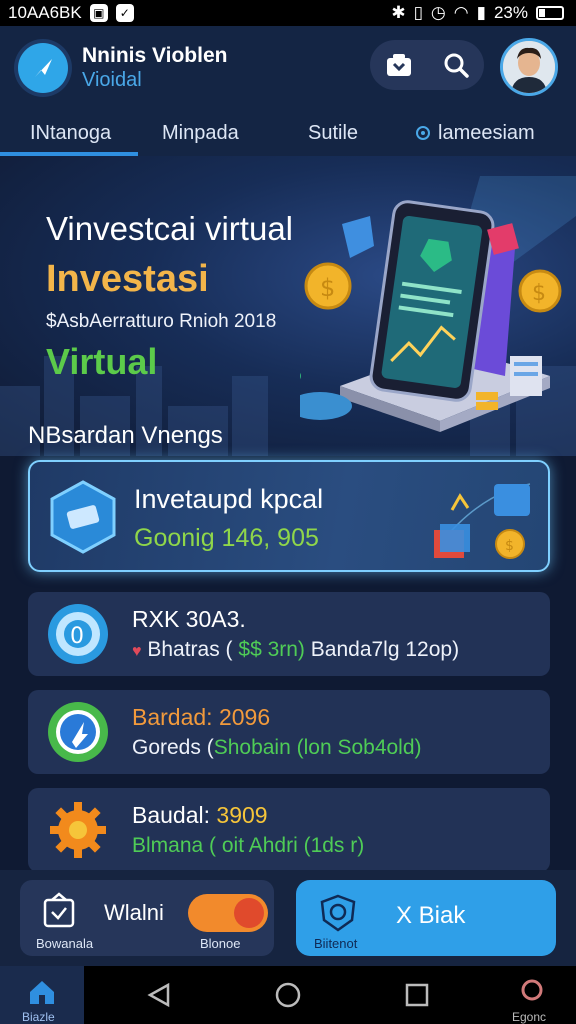  I want to click on list-item: Baudal: 3909 Blmana ( oit Ahdri (1ds r), so click(289, 830).